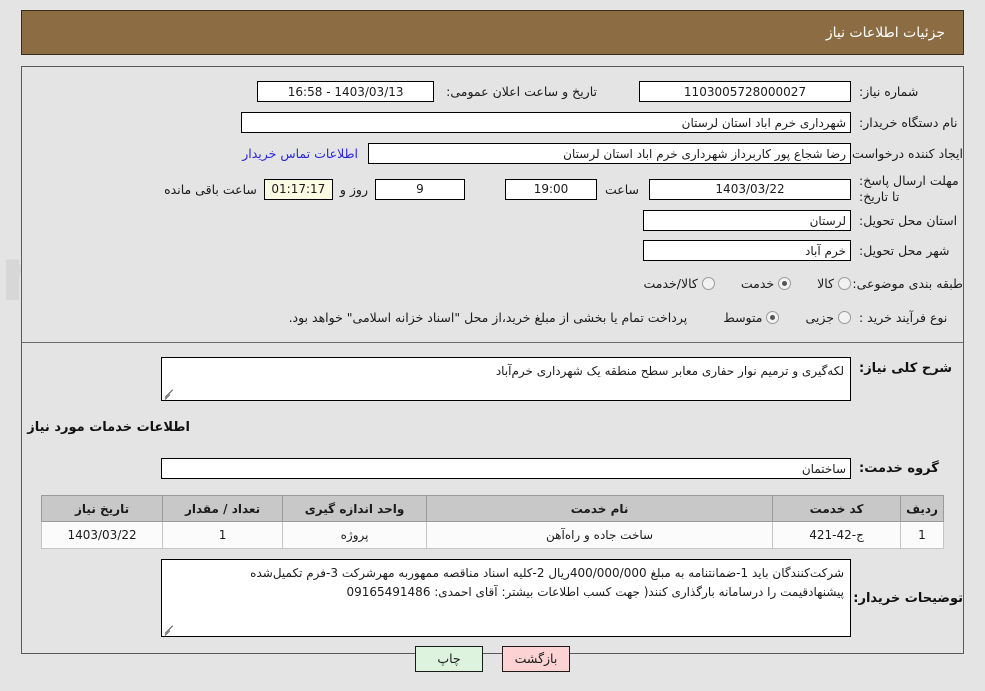 The height and width of the screenshot is (691, 985). What do you see at coordinates (747, 220) in the screenshot?
I see `province-field: لرستان` at bounding box center [747, 220].